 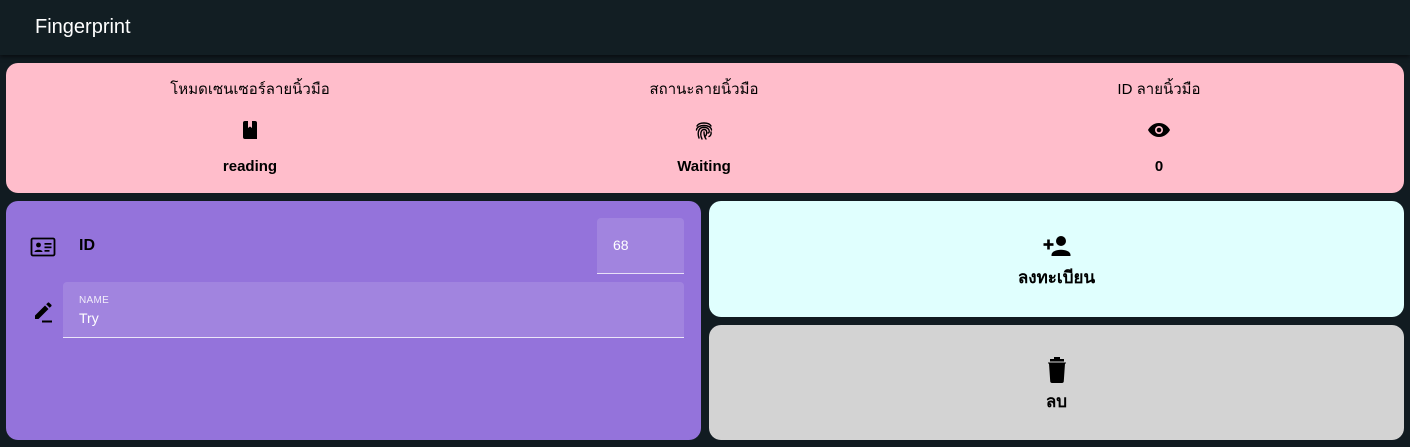 I want to click on id-card-icon, so click(x=43, y=247).